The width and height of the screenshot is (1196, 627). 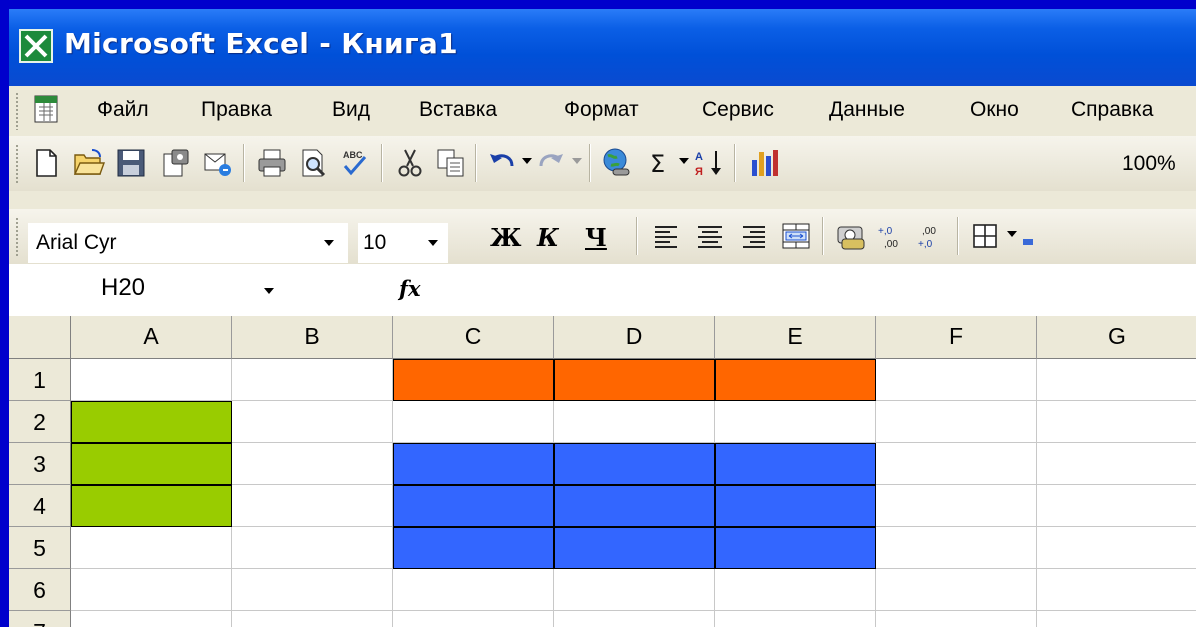 What do you see at coordinates (451, 163) in the screenshot?
I see `copy-icon` at bounding box center [451, 163].